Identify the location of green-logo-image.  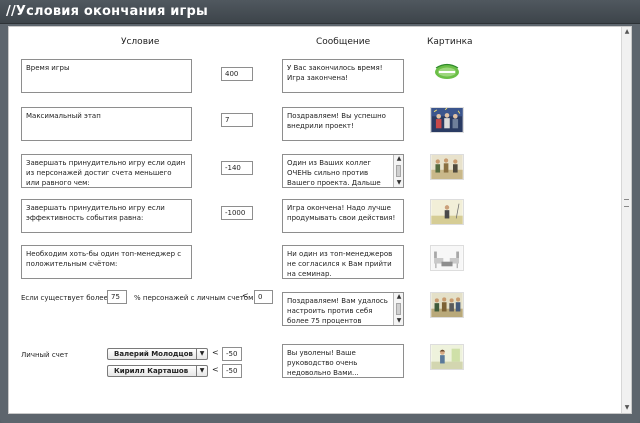
(447, 72).